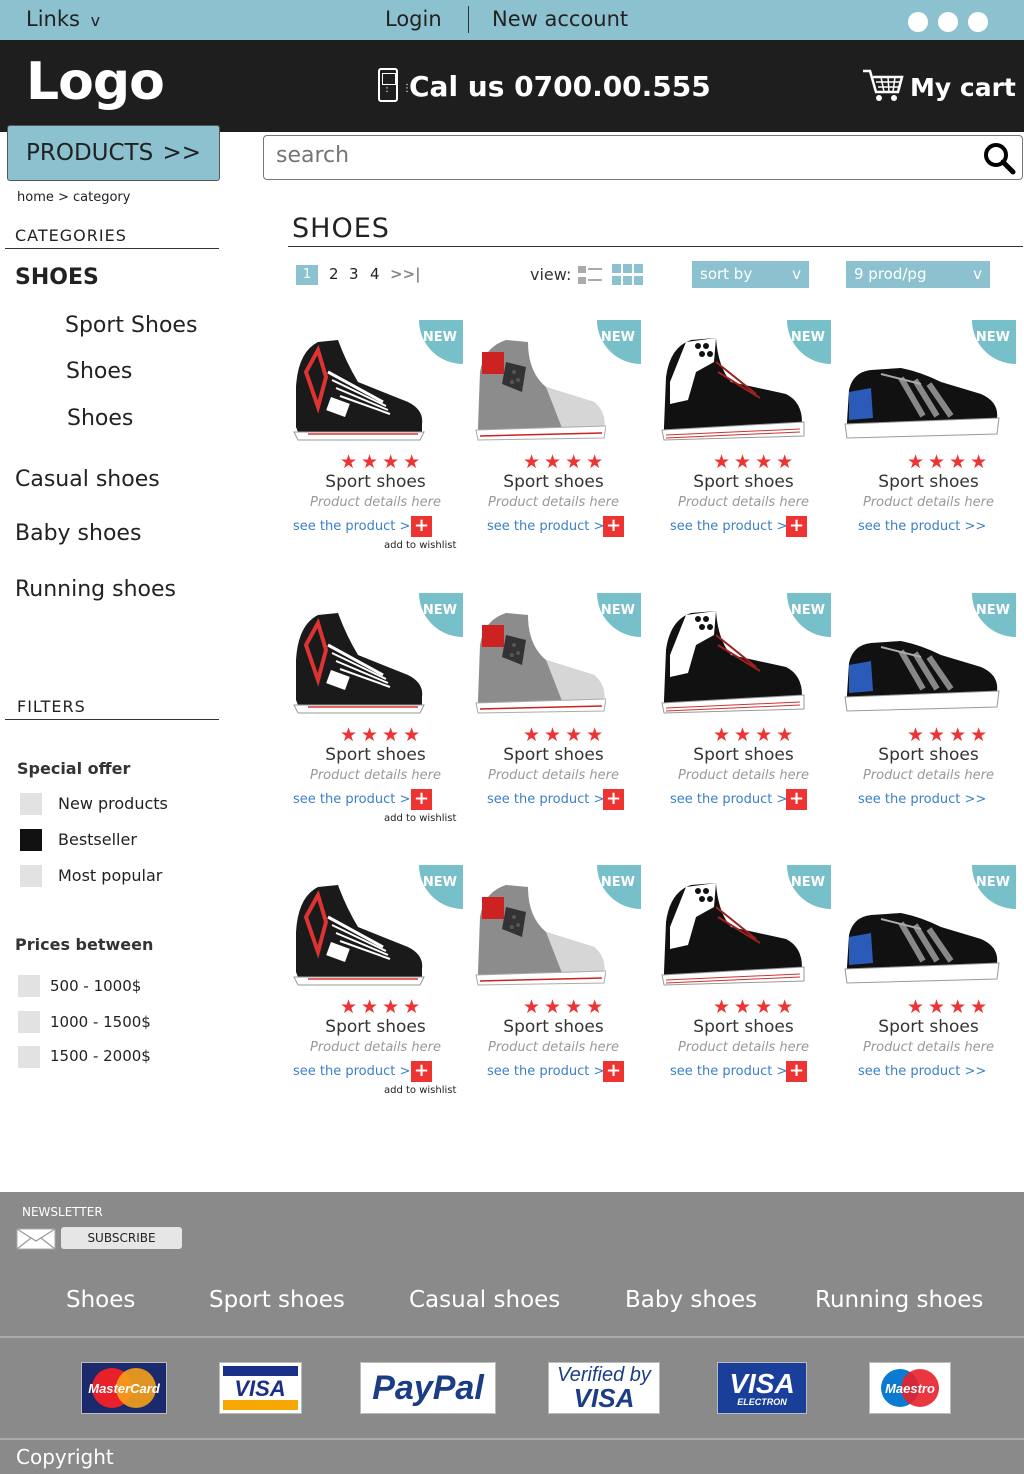 The image size is (1024, 1474). Describe the element at coordinates (57, 277) in the screenshot. I see `category-shoes: SHOES` at that location.